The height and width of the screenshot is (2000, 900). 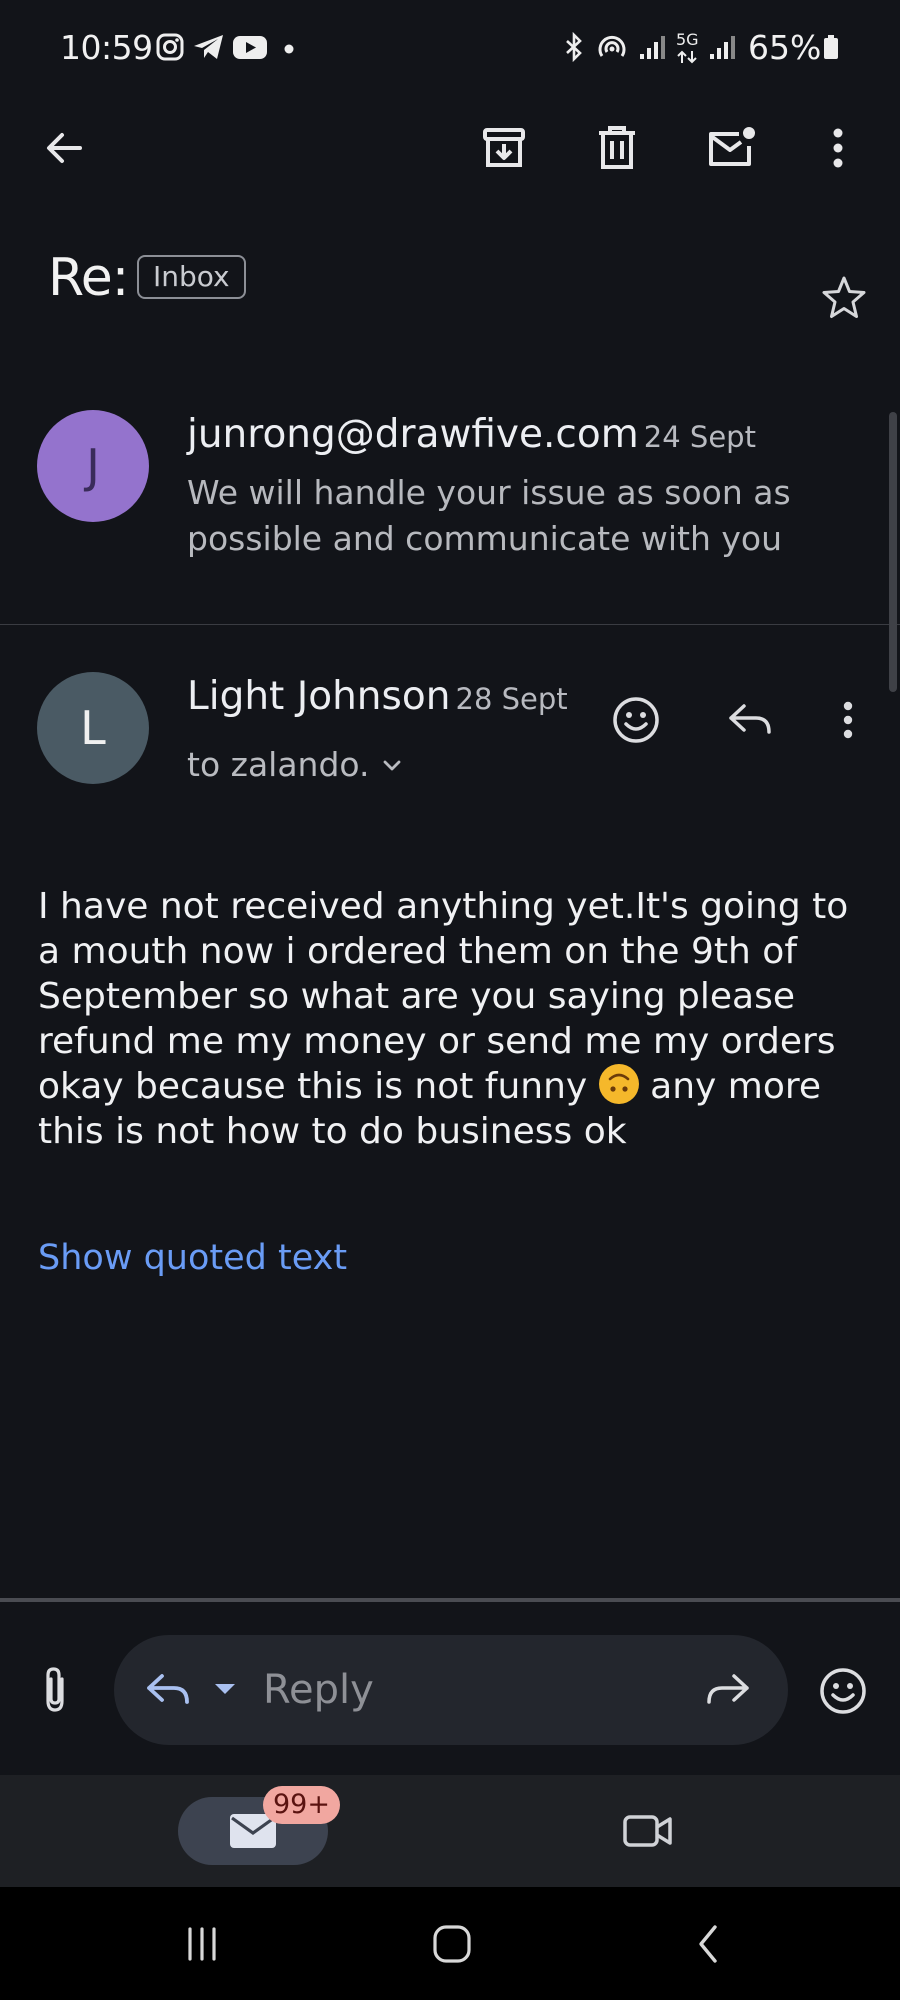 What do you see at coordinates (831, 47) in the screenshot?
I see `battery-icon` at bounding box center [831, 47].